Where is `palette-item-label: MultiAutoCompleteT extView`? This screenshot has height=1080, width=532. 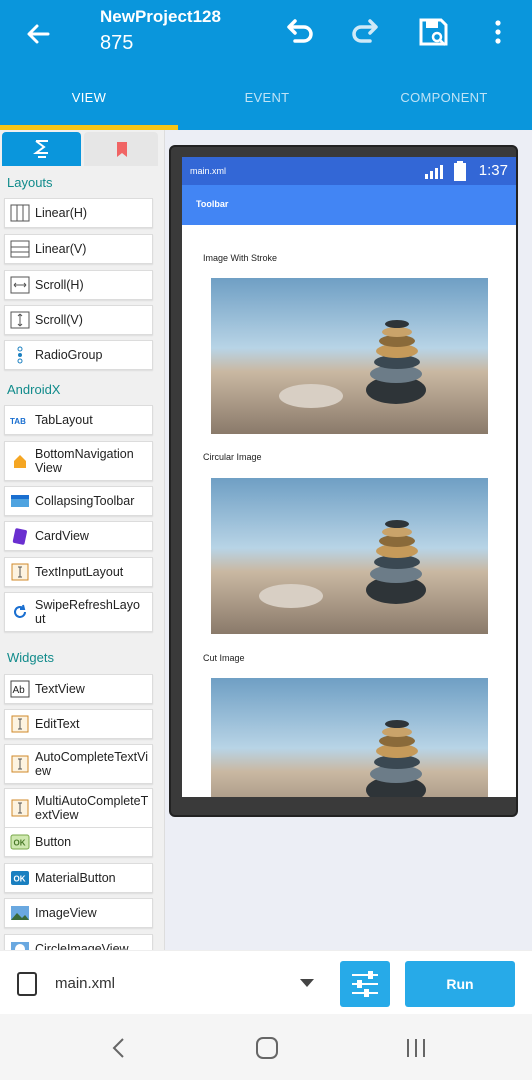 palette-item-label: MultiAutoCompleteT extView is located at coordinates (92, 808).